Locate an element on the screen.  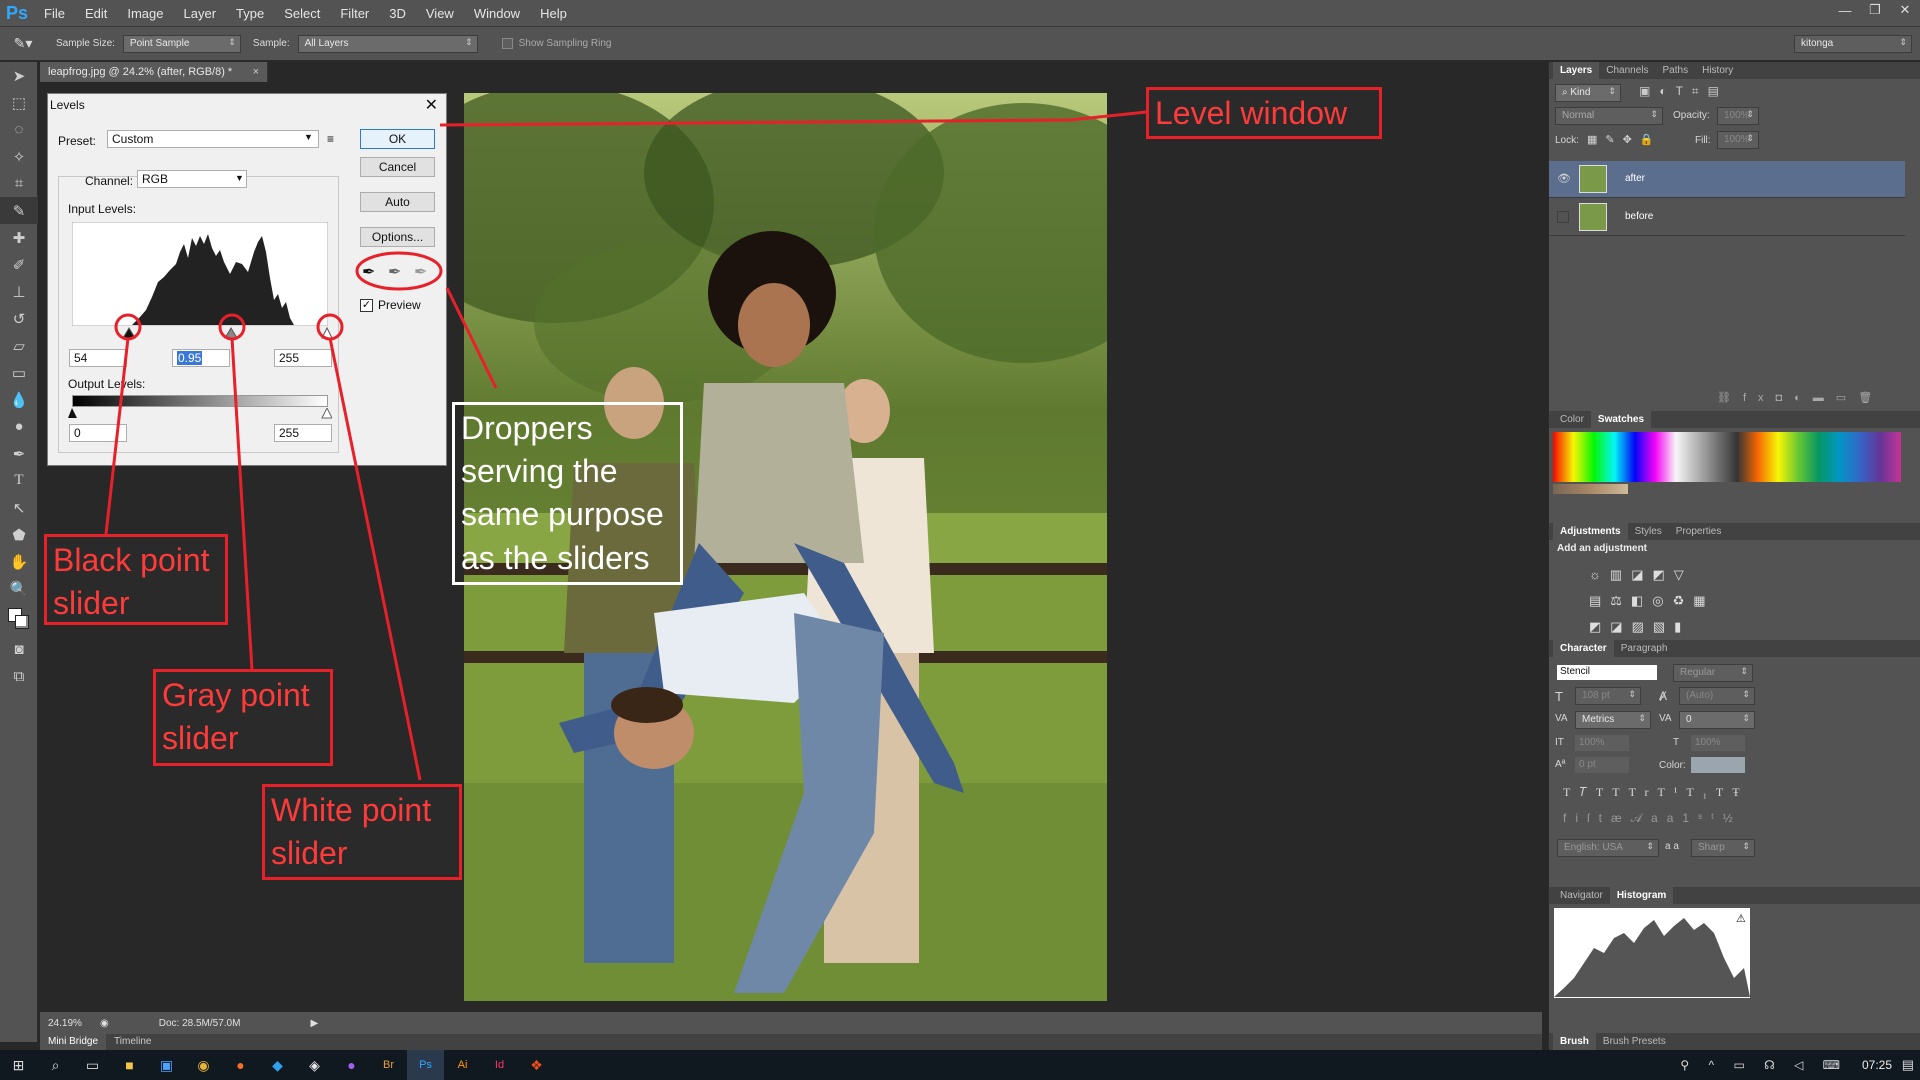
color-swatch-icon is located at coordinates (19, 619).